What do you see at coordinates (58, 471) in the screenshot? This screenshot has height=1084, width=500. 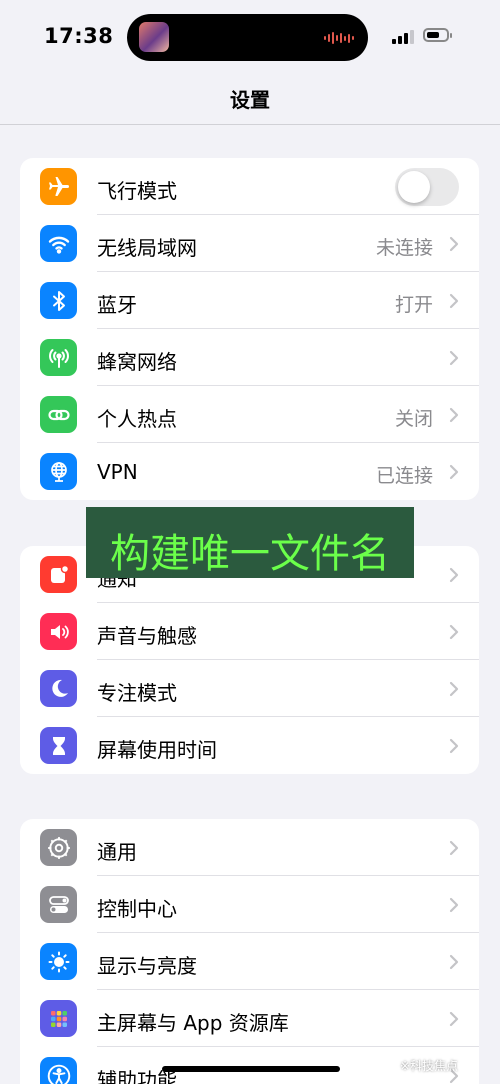 I see `vpn-globe-icon` at bounding box center [58, 471].